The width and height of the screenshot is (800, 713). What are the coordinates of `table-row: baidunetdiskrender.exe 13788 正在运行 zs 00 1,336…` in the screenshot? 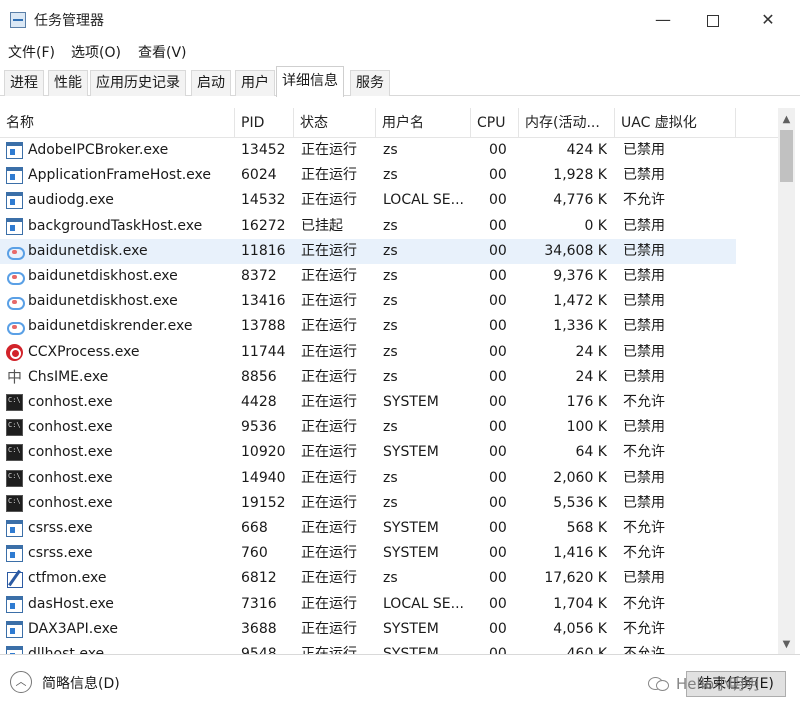 It's located at (368, 326).